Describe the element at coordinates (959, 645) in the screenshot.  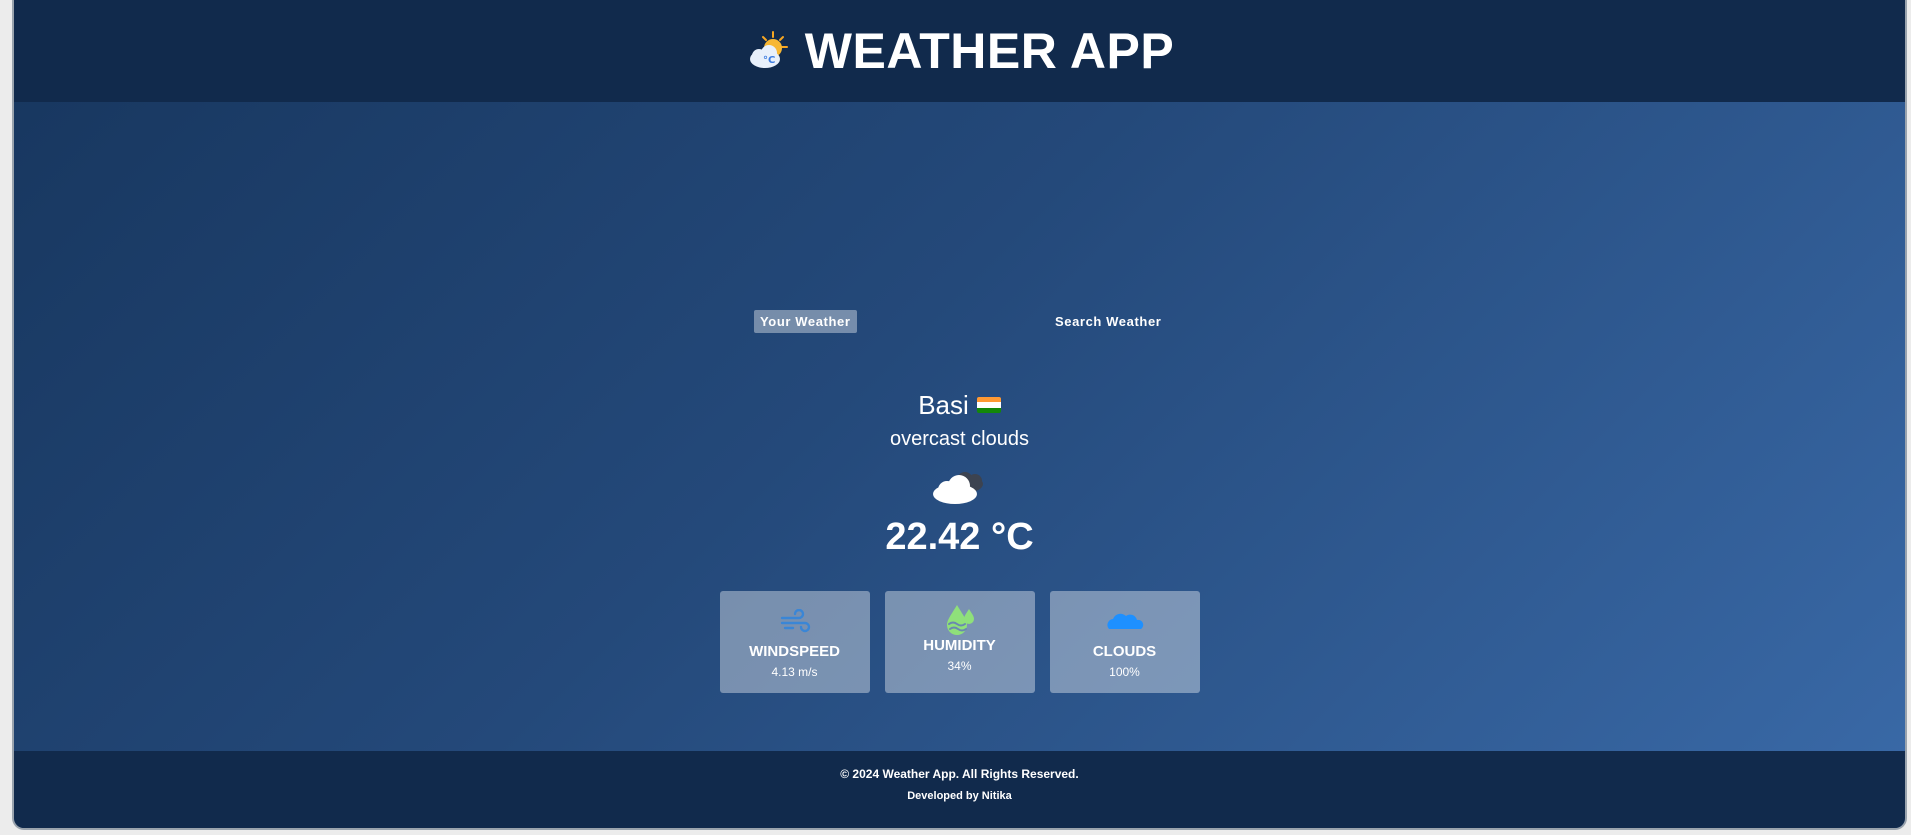
I see `humidity-title: HUMIDITY` at that location.